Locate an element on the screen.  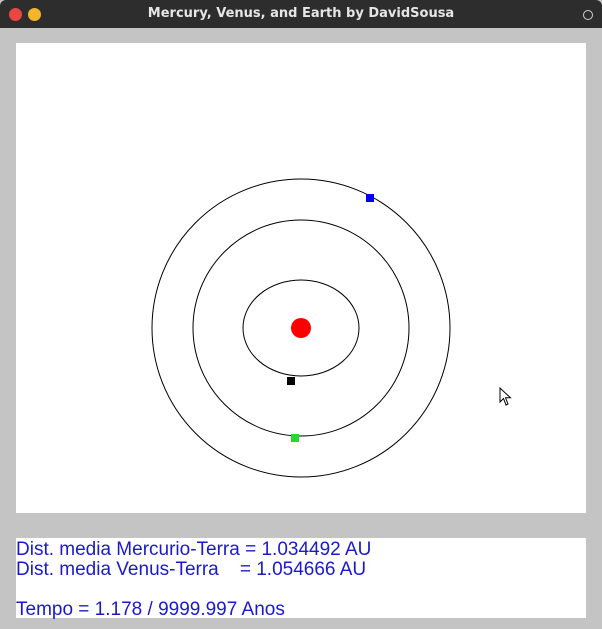
window-title: Mercury, Venus, and Earth by DavidSousa is located at coordinates (301, 13).